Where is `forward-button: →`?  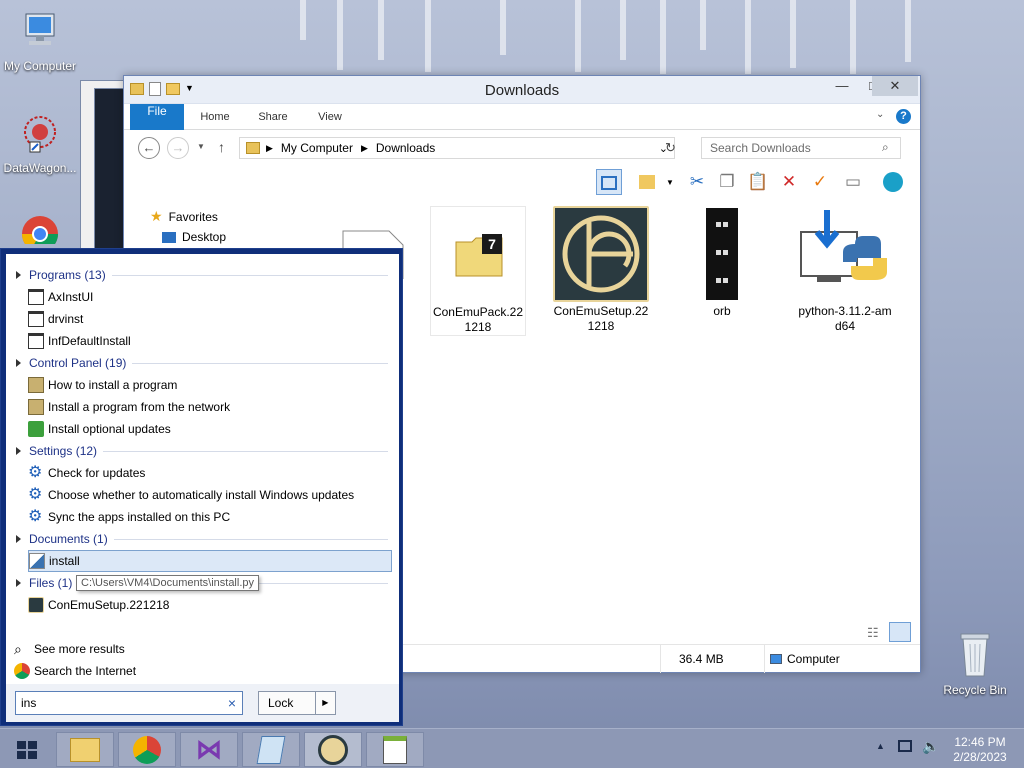
forward-button: → is located at coordinates (178, 148).